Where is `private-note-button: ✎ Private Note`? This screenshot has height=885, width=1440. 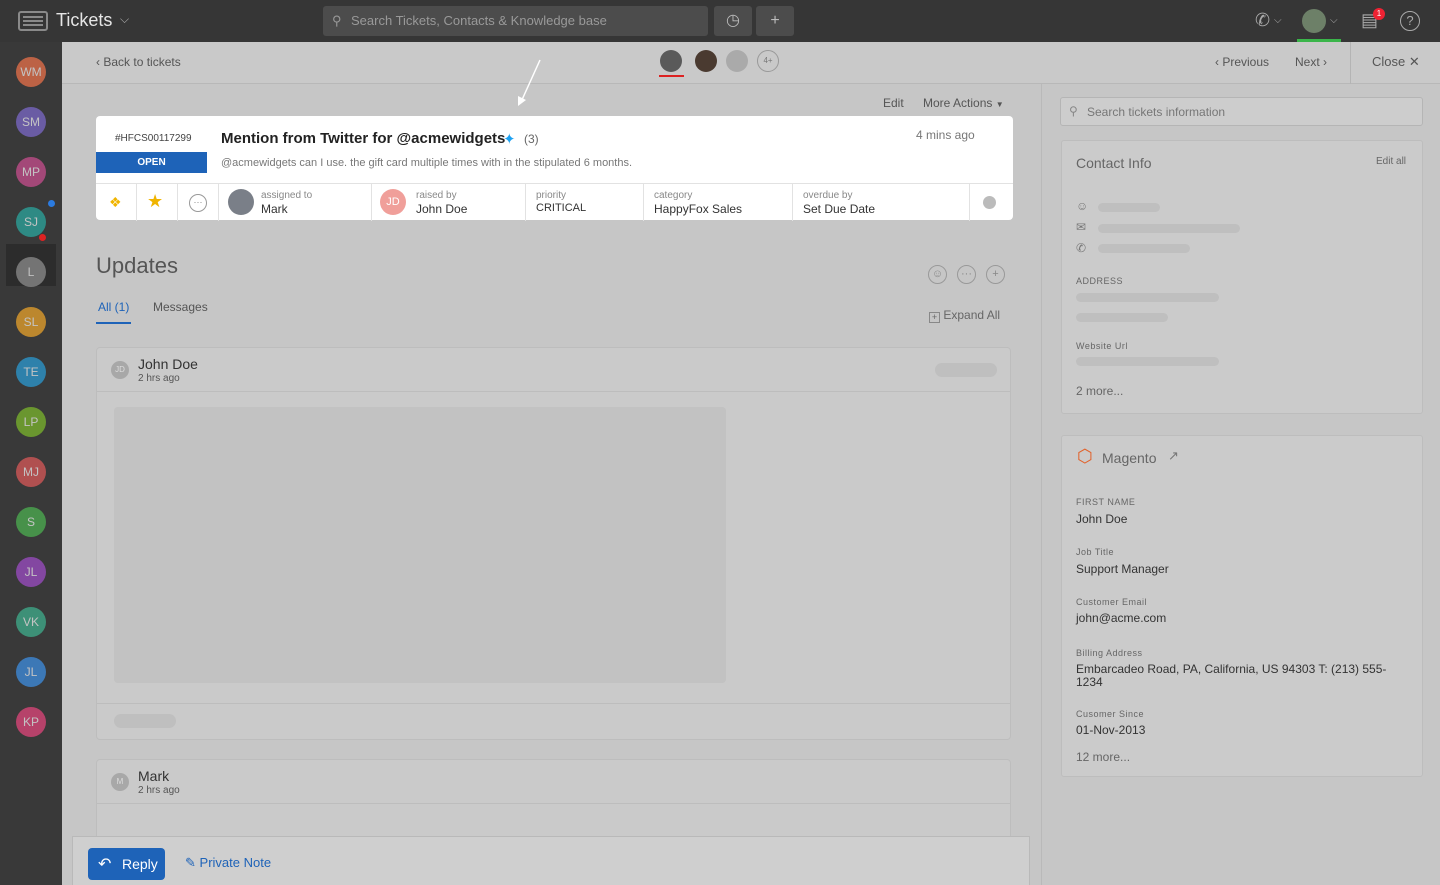 private-note-button: ✎ Private Note is located at coordinates (228, 863).